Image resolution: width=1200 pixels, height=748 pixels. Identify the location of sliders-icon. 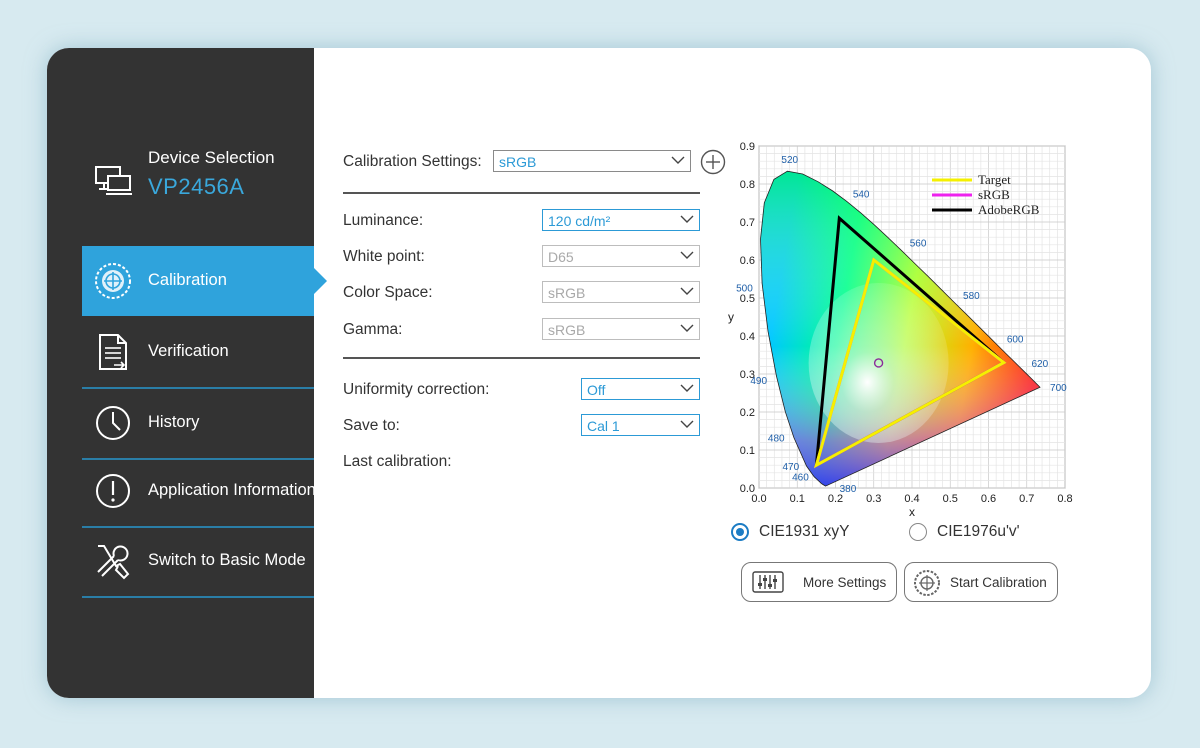
(768, 582).